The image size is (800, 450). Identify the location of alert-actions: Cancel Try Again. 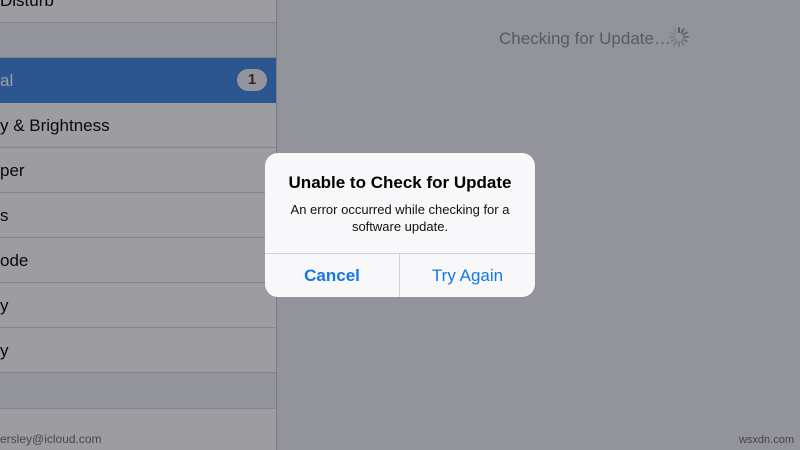
(400, 275).